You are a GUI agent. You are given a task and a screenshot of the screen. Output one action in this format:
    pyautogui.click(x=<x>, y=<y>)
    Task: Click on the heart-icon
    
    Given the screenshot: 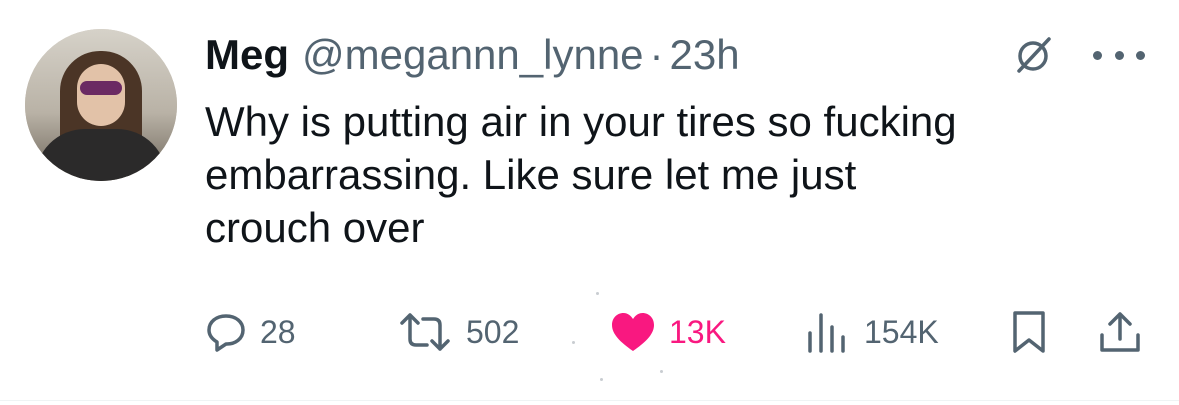 What is the action you would take?
    pyautogui.click(x=633, y=332)
    